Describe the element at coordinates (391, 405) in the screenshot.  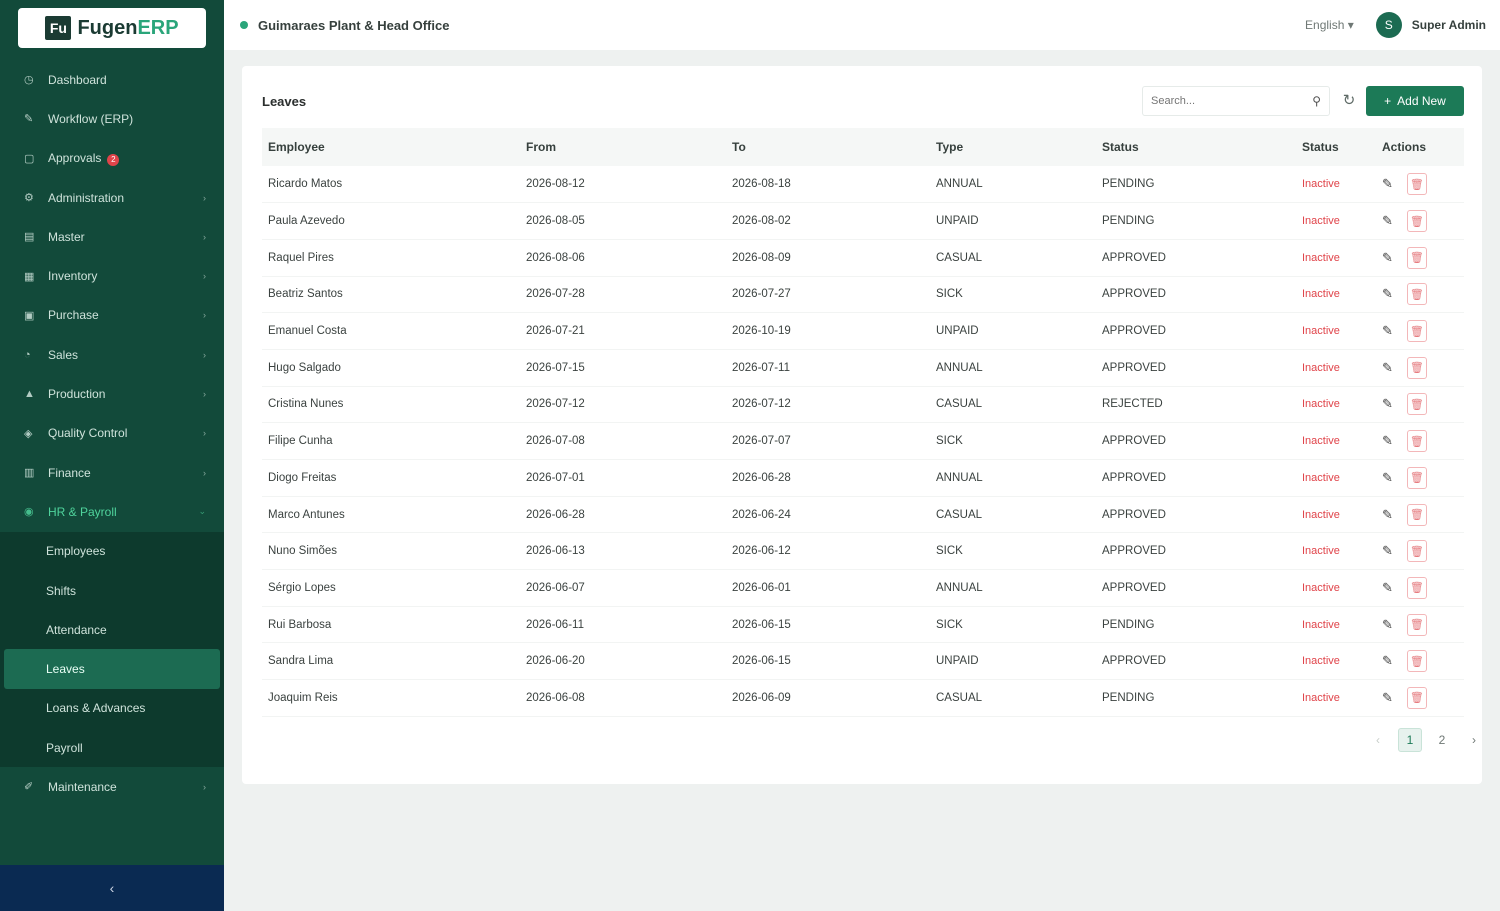
I see `employee-cell: Cristina Nunes` at that location.